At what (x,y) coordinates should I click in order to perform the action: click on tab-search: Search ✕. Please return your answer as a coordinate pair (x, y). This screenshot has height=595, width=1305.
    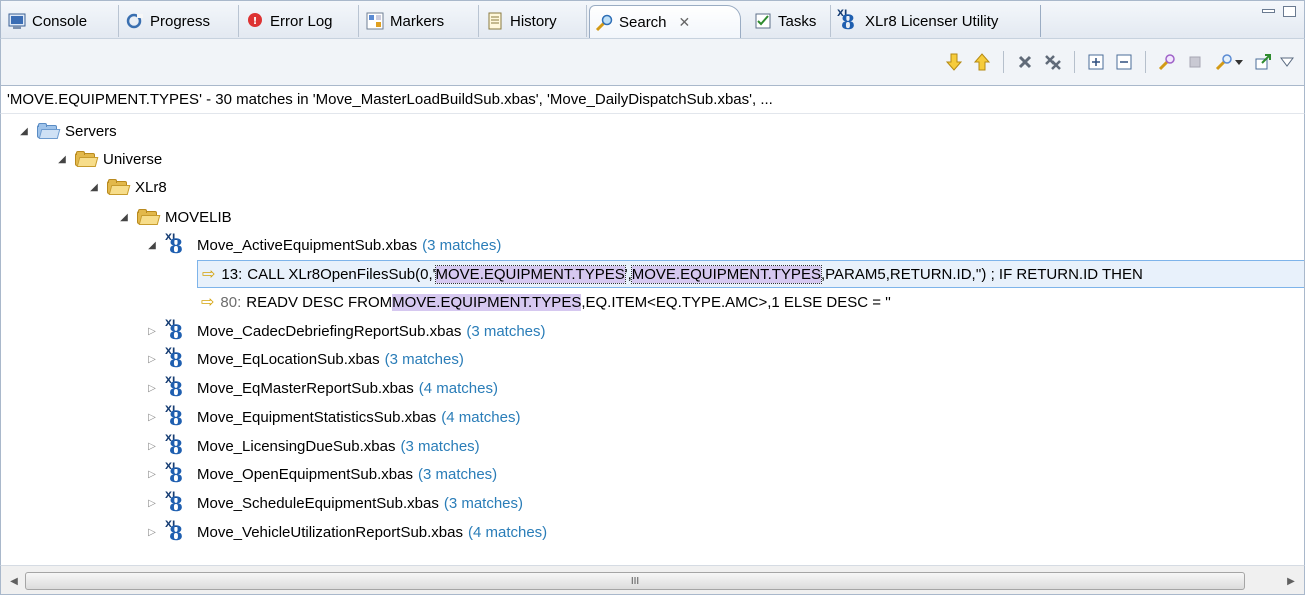
    Looking at the image, I should click on (665, 22).